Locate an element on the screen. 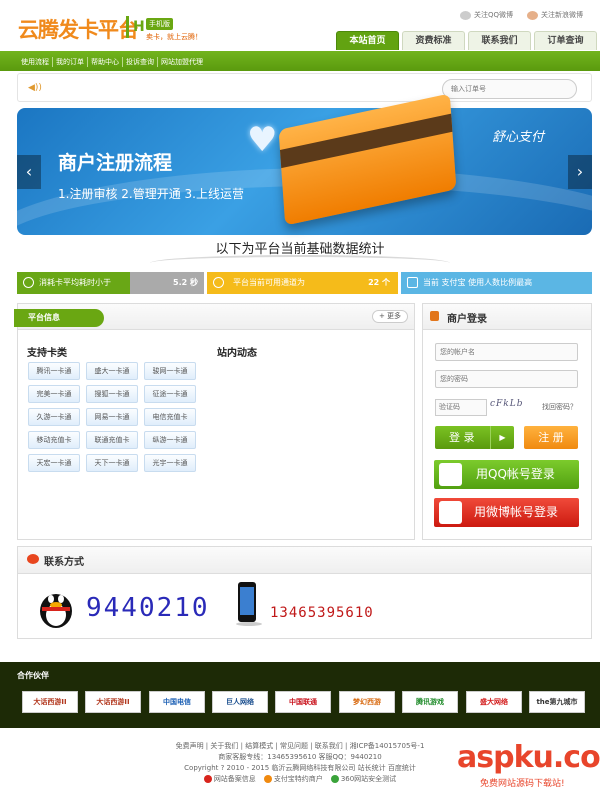 The height and width of the screenshot is (796, 600). stat-channels: 平台当前可用通道为 22 个 is located at coordinates (302, 283).